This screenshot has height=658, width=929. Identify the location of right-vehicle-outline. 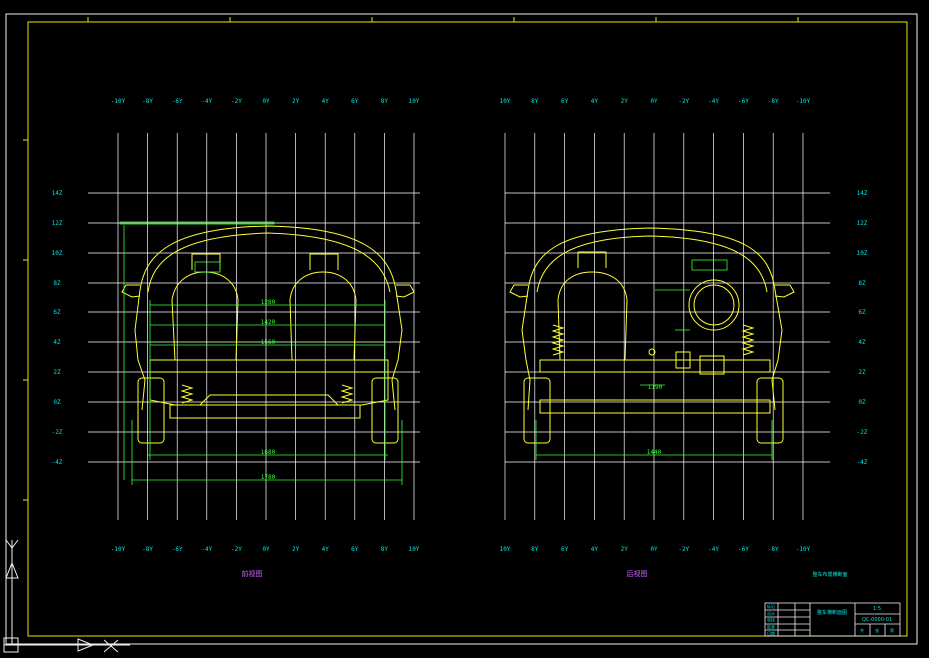
(652, 335).